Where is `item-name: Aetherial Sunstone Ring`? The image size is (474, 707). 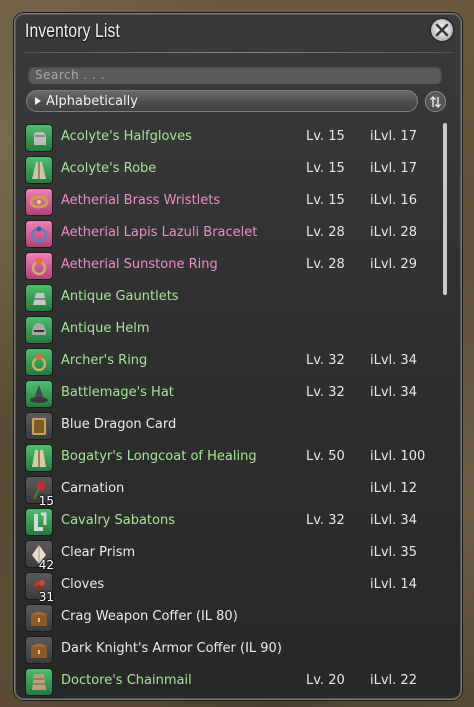
item-name: Aetherial Sunstone Ring is located at coordinates (139, 264).